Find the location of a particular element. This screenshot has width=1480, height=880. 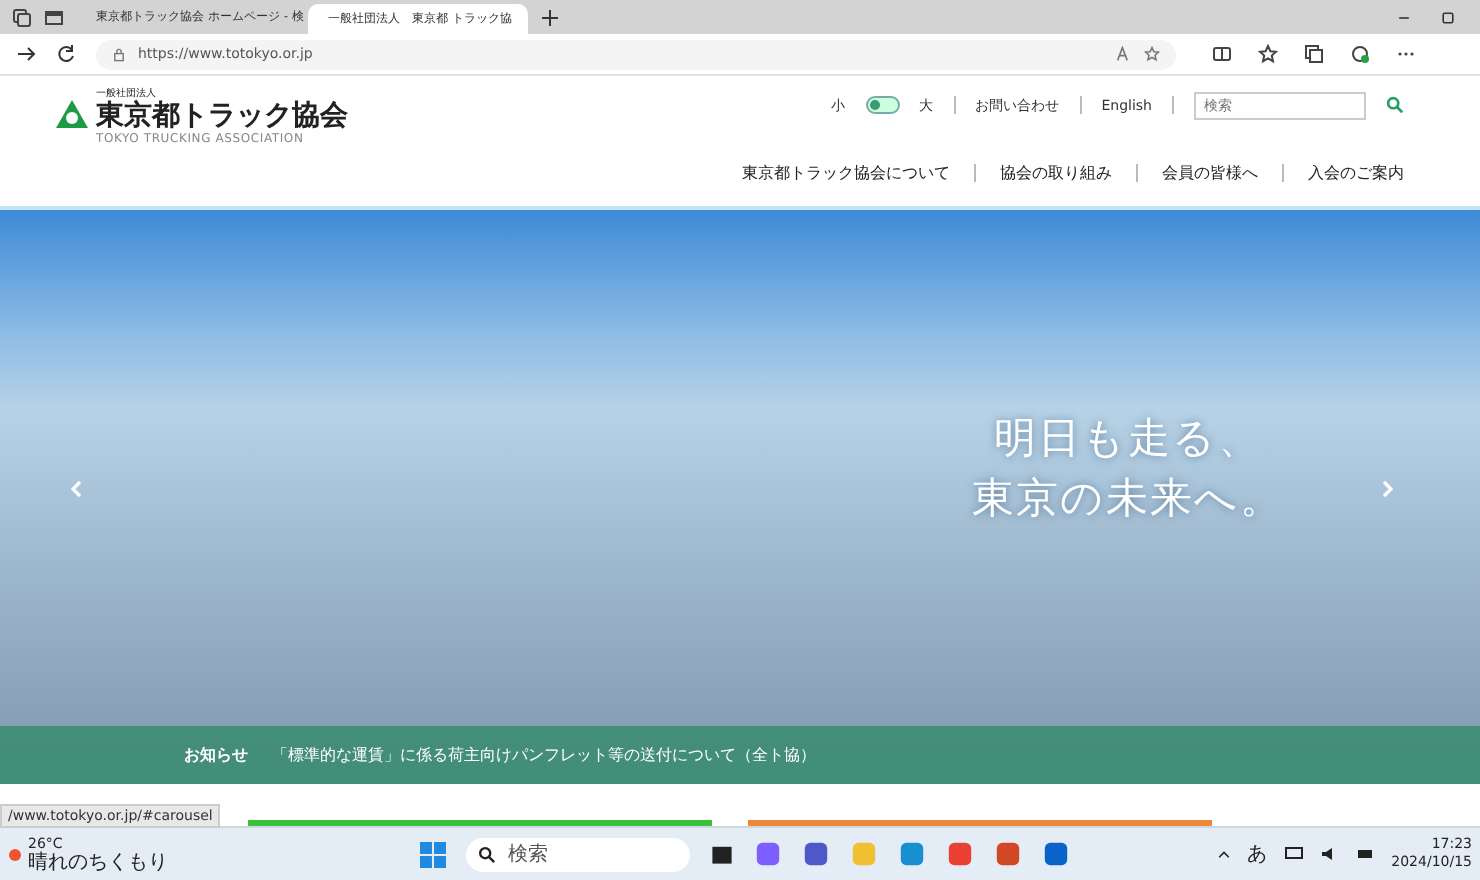

tab-actions-icon is located at coordinates (22, 17).